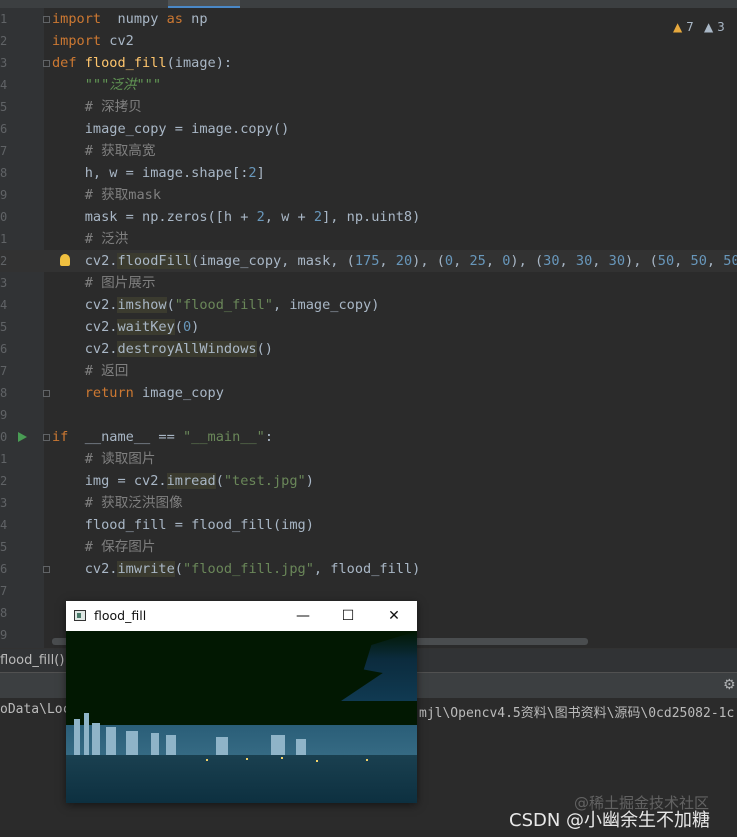 This screenshot has height=837, width=737. What do you see at coordinates (106, 239) in the screenshot?
I see `code-token: # 泛洪` at bounding box center [106, 239].